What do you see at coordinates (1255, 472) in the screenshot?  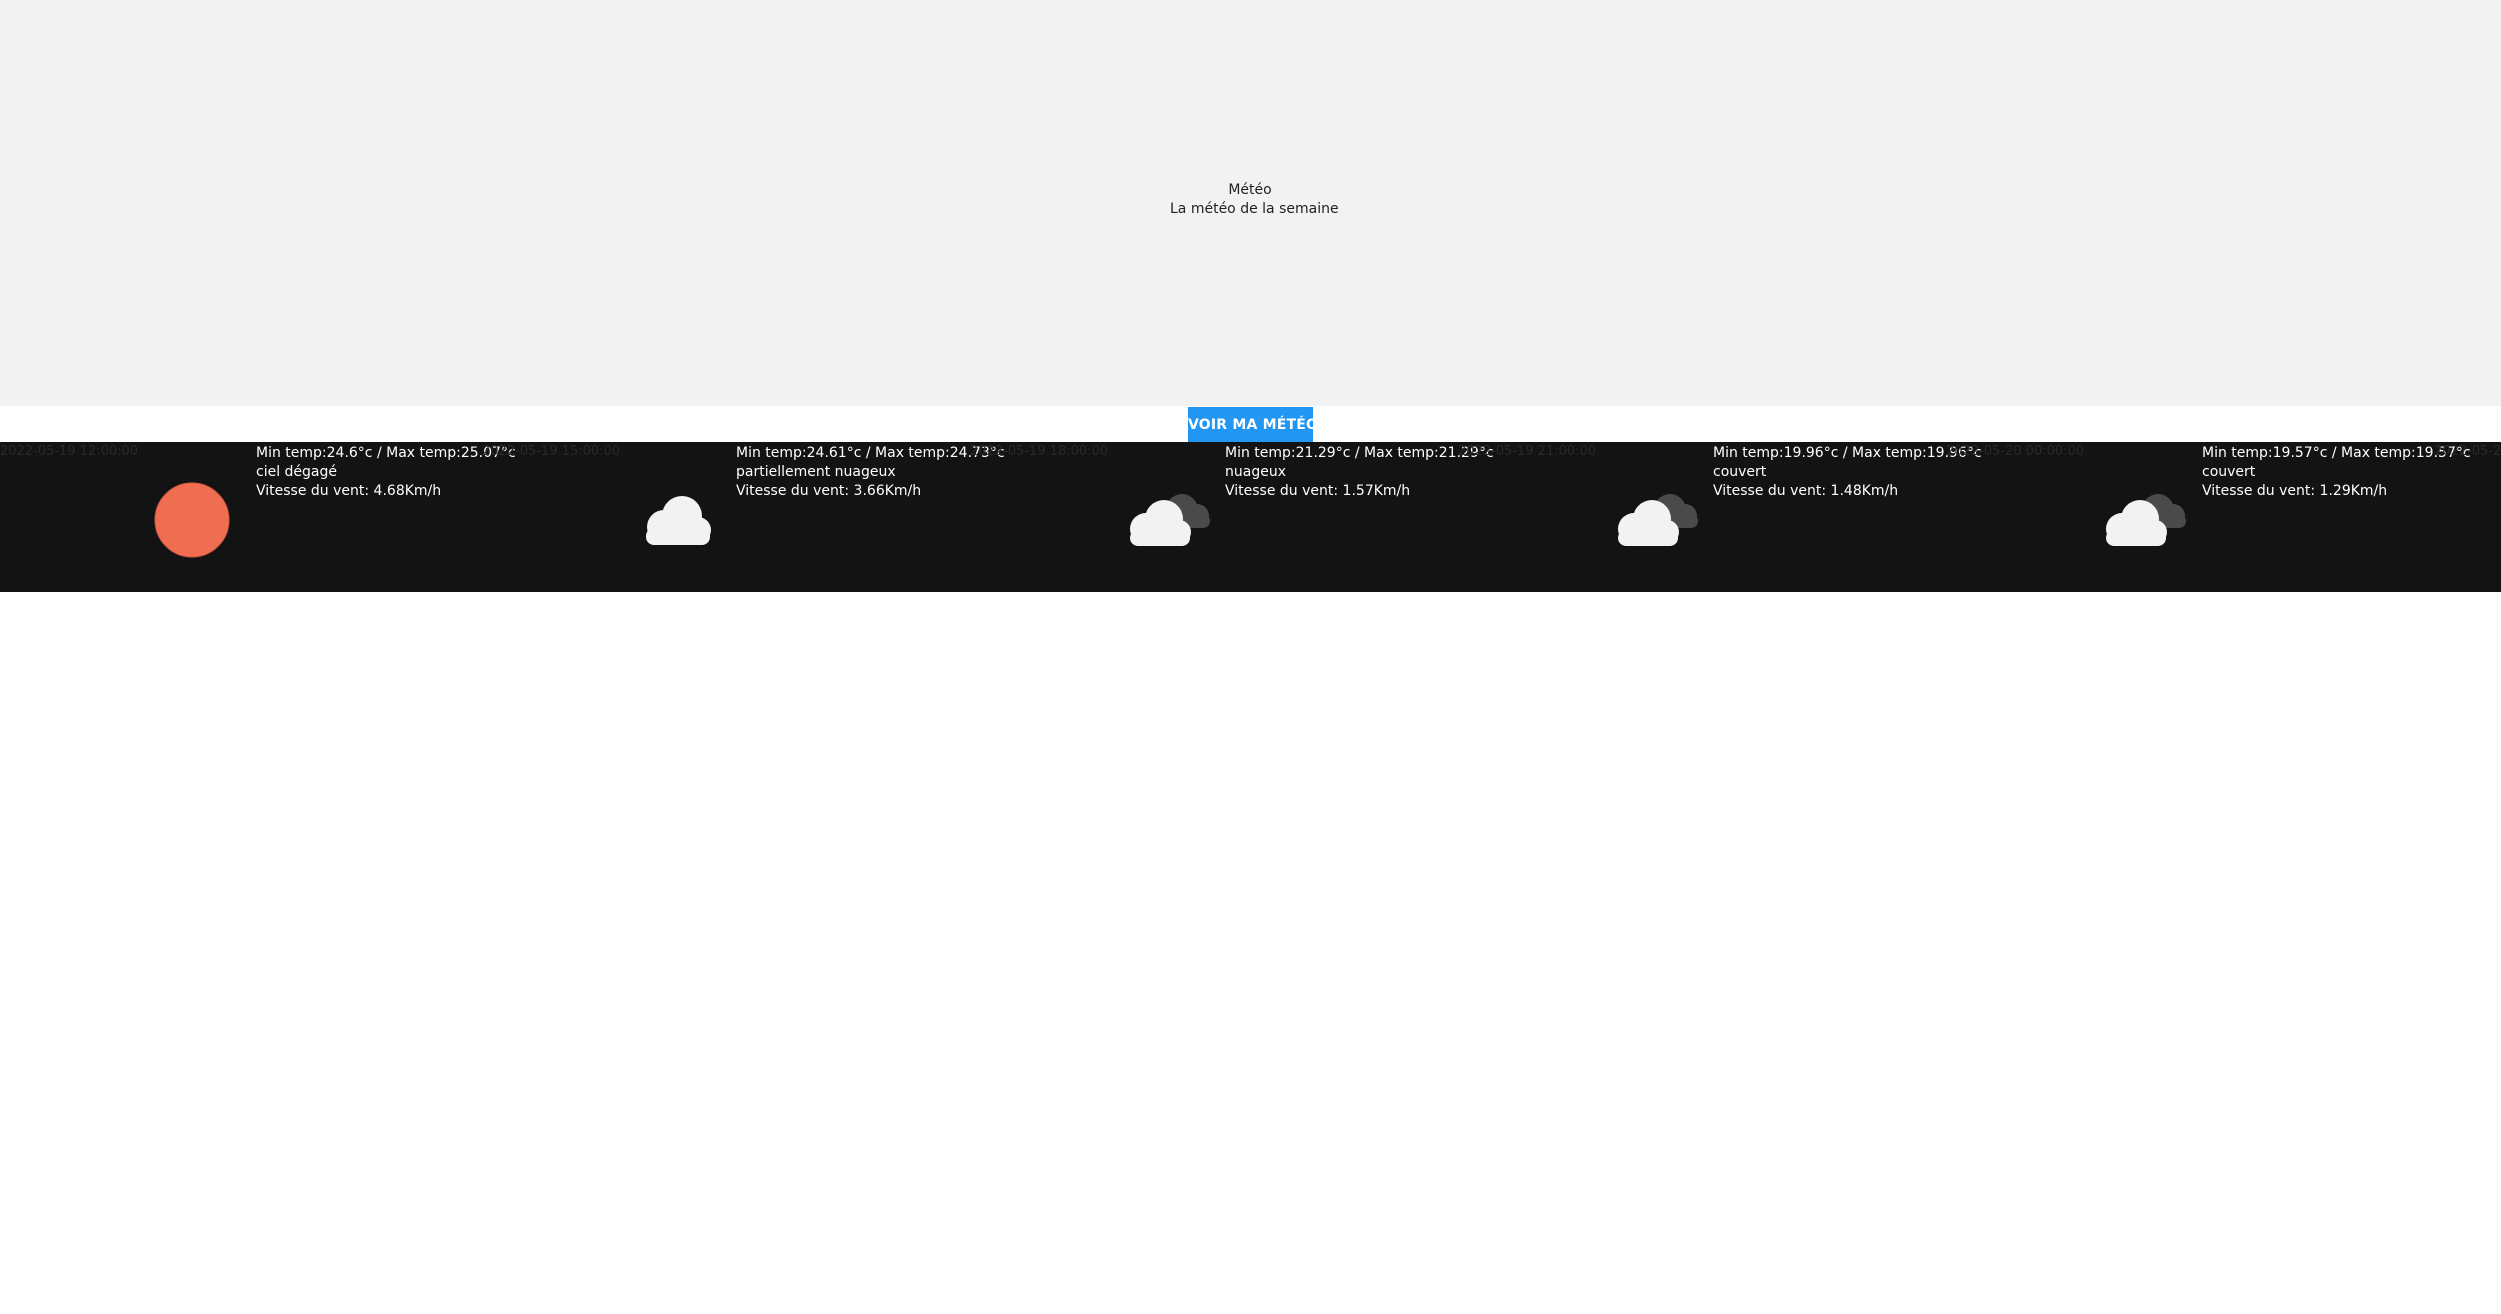 I see `forecast-description: nuageux` at bounding box center [1255, 472].